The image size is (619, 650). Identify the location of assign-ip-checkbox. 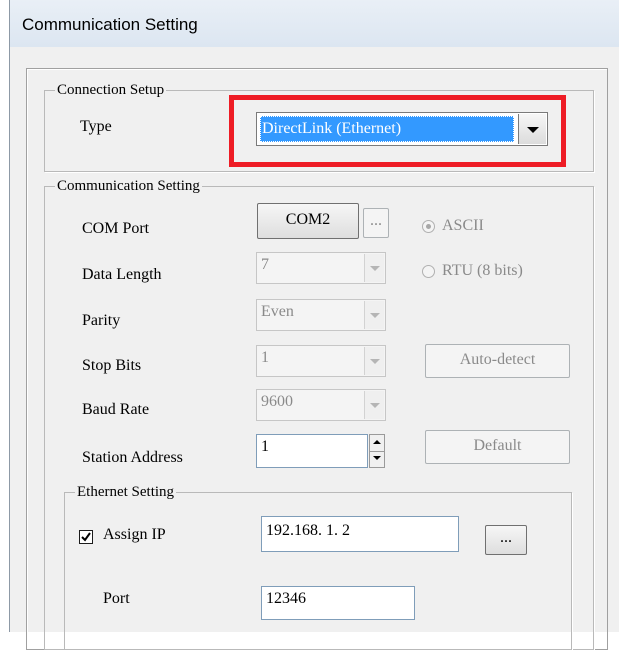
(86, 537).